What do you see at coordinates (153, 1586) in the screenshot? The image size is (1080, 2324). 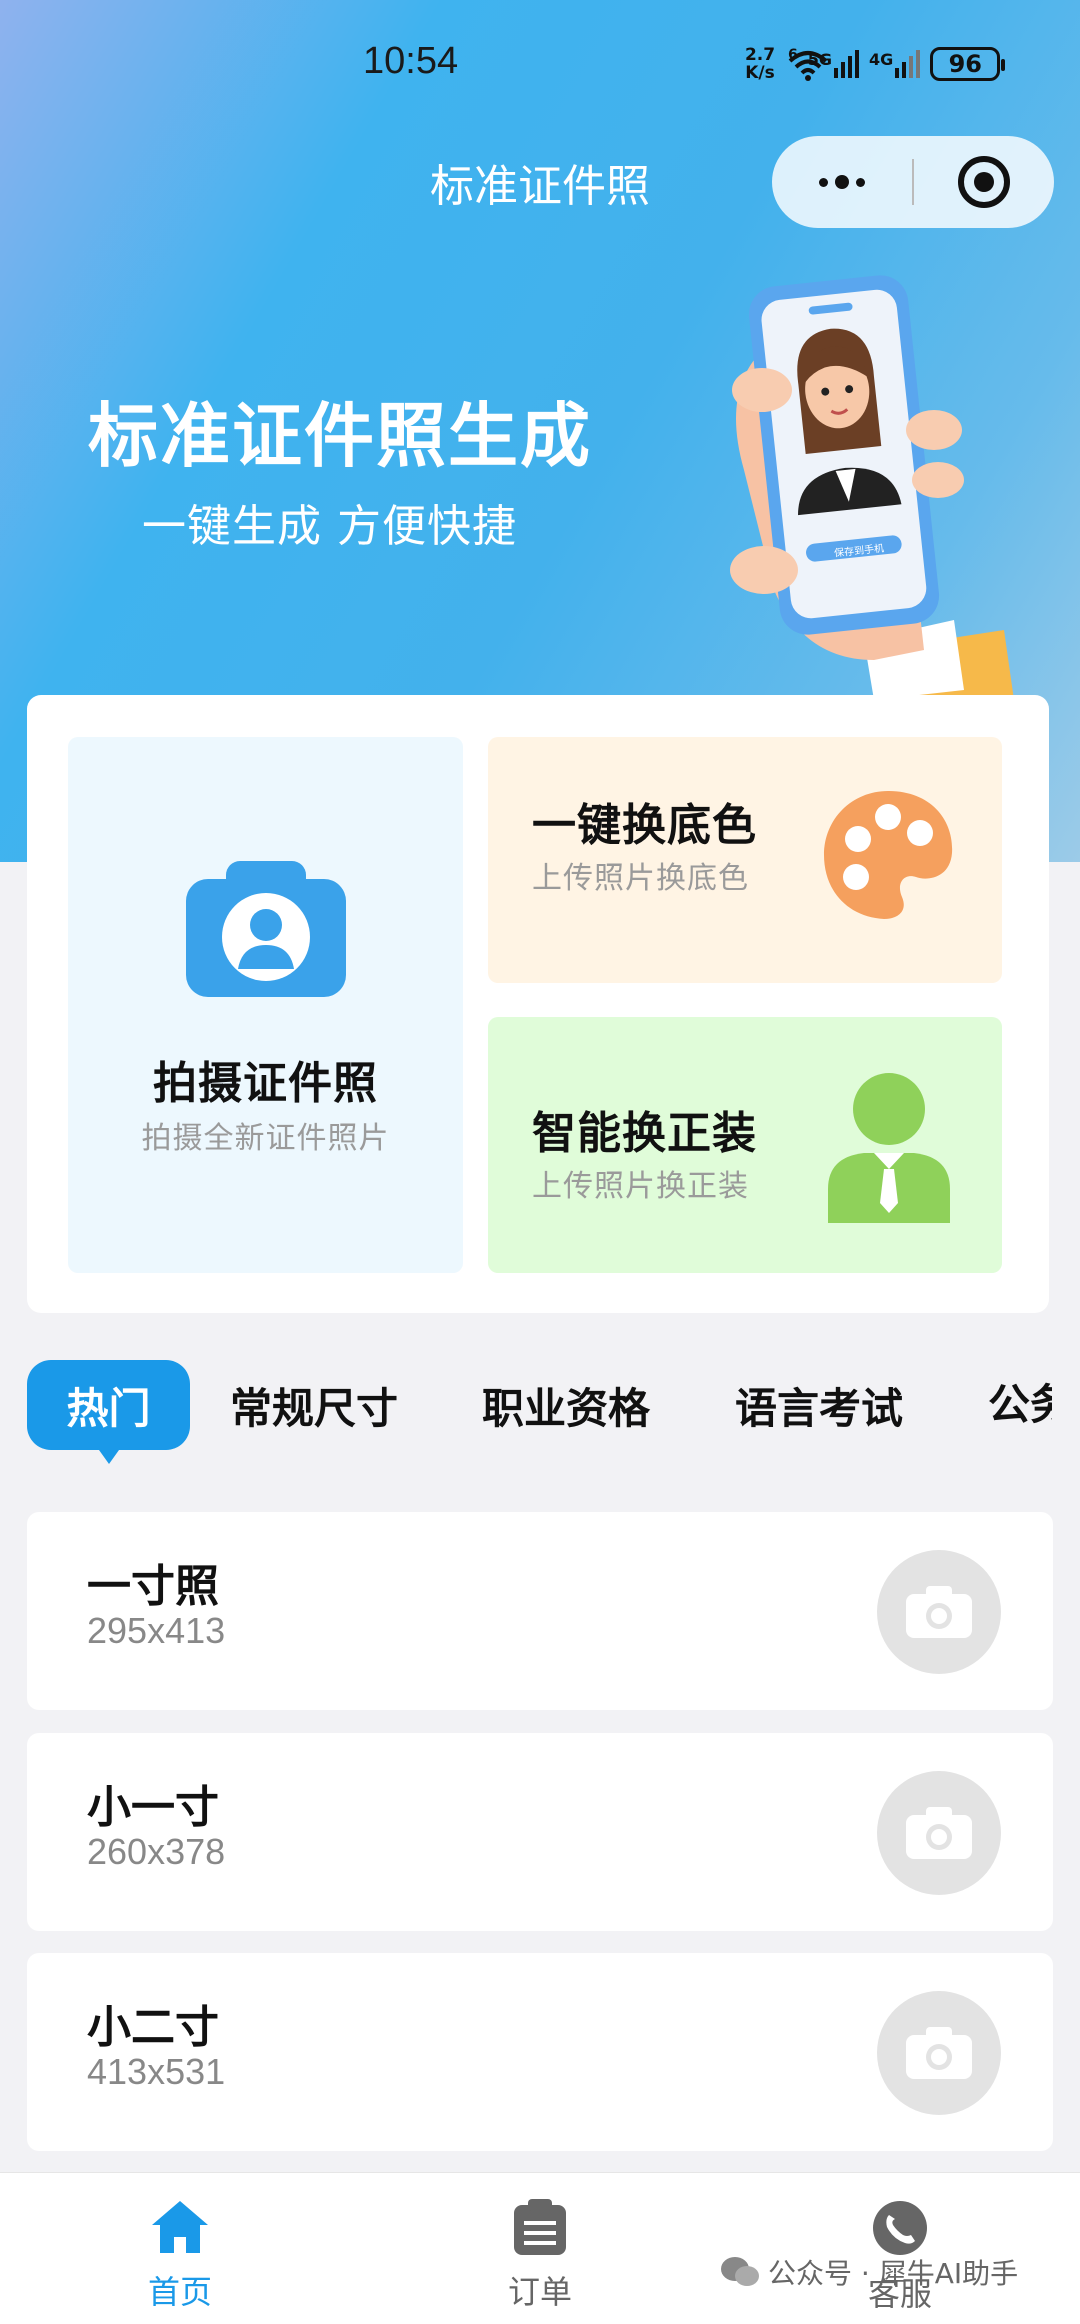 I see `size-name: 一寸照` at bounding box center [153, 1586].